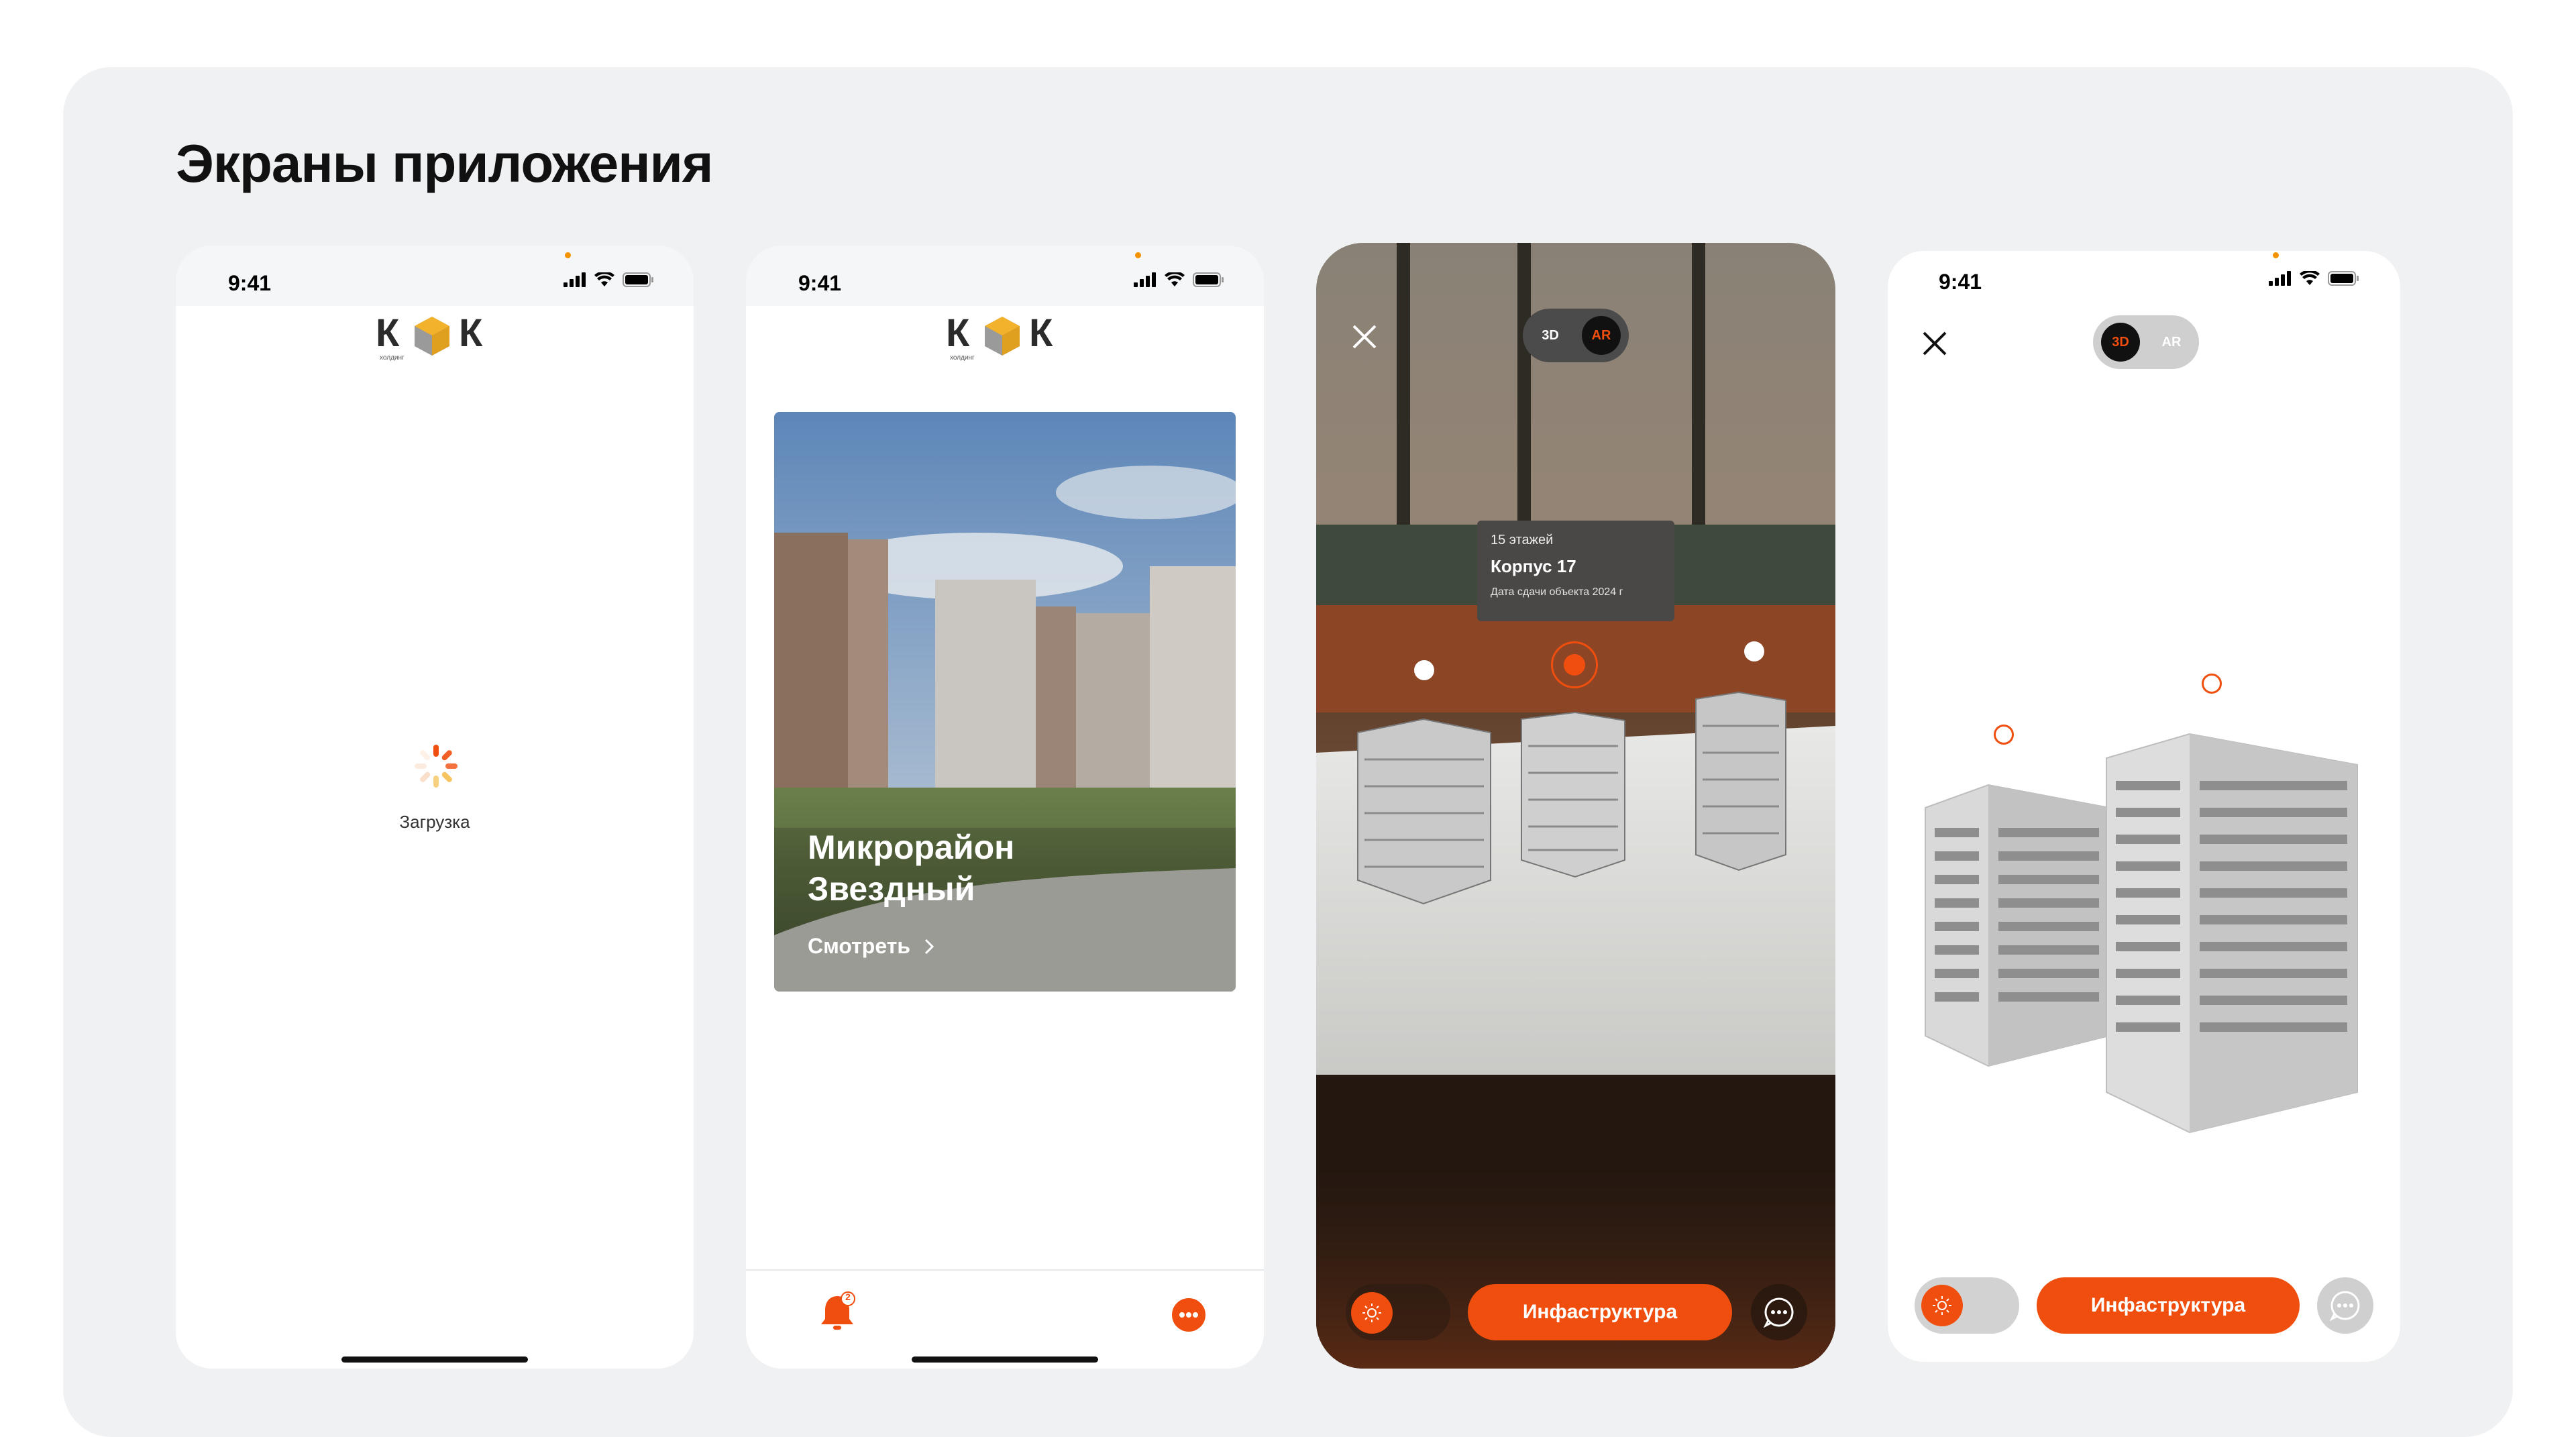  I want to click on loading-label: Загрузка, so click(434, 822).